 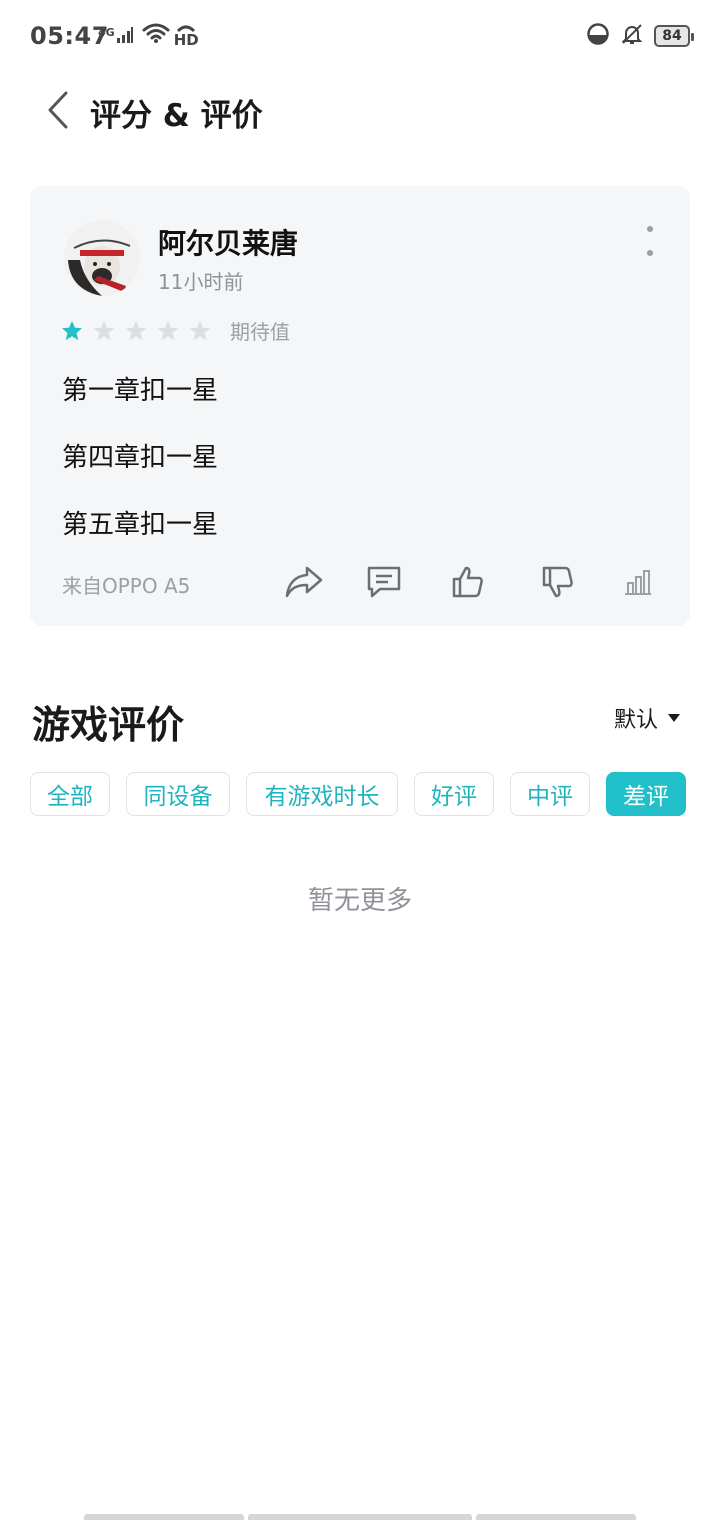 What do you see at coordinates (72, 330) in the screenshot?
I see `star-icon-filled` at bounding box center [72, 330].